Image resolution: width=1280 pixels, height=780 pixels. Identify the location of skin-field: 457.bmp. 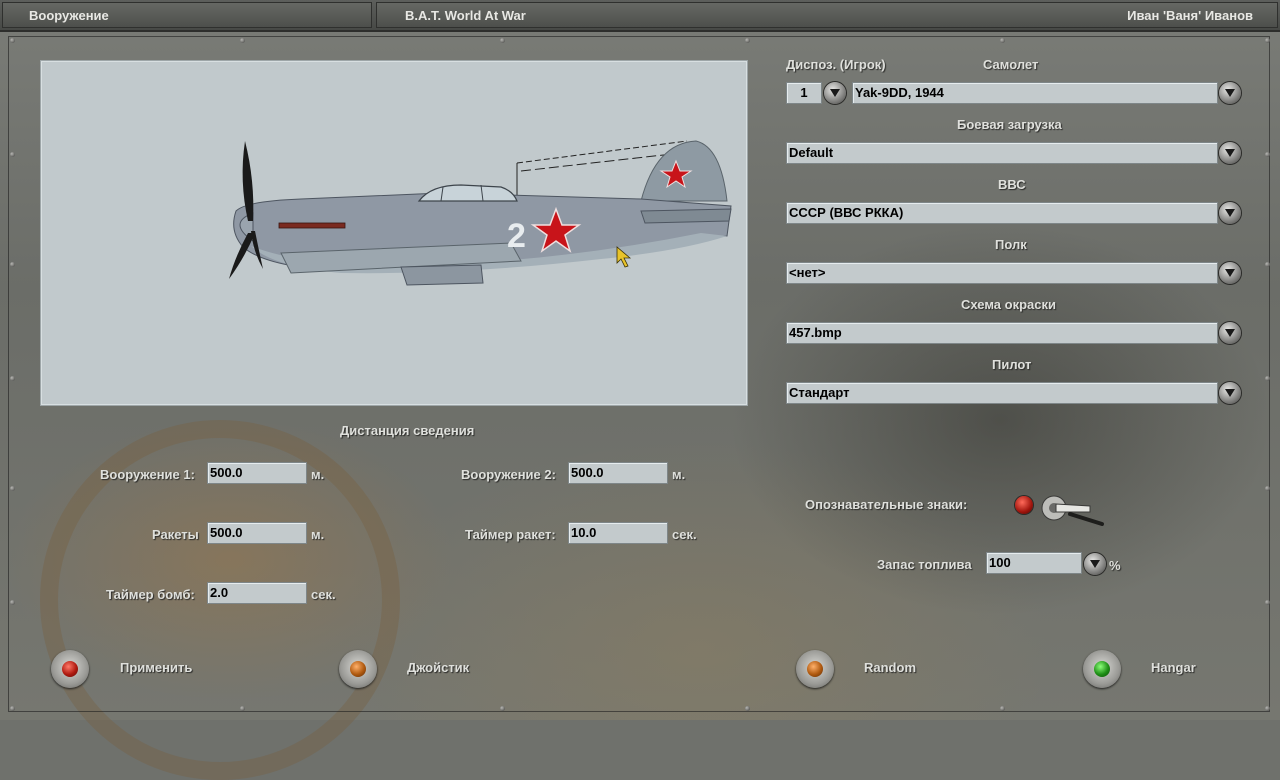
(1002, 333).